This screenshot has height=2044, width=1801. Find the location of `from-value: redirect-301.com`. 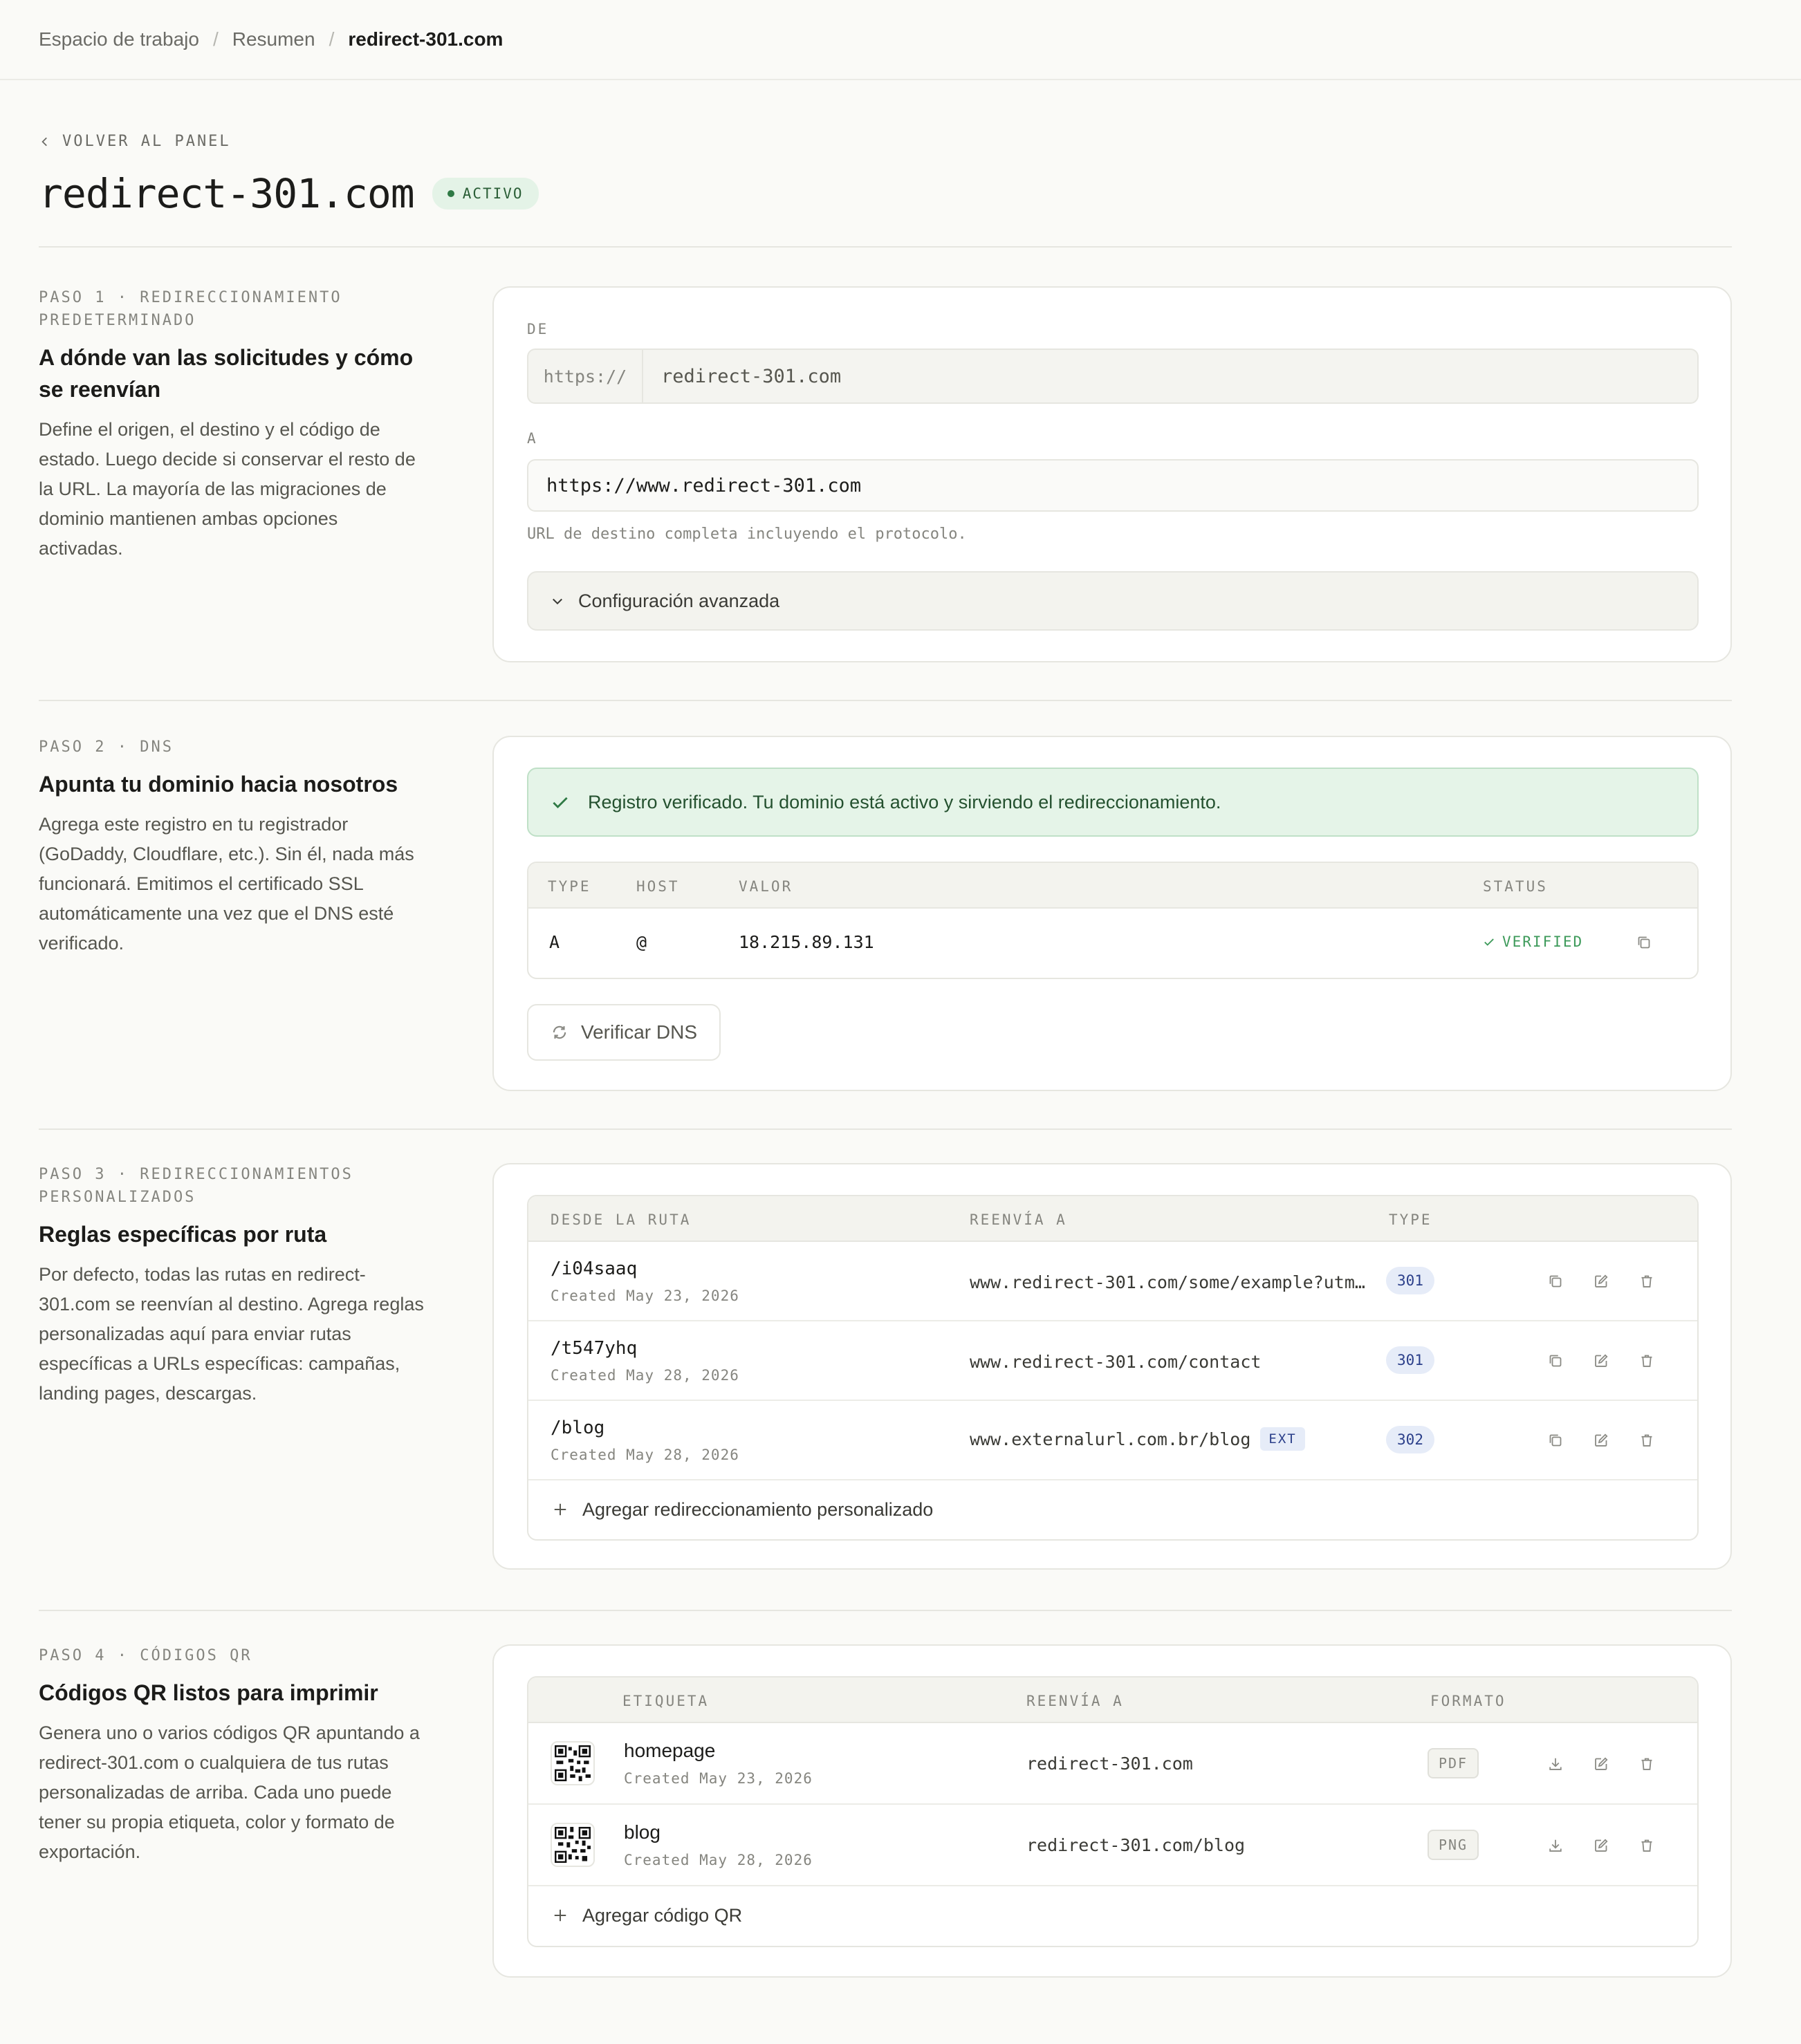

from-value: redirect-301.com is located at coordinates (751, 376).